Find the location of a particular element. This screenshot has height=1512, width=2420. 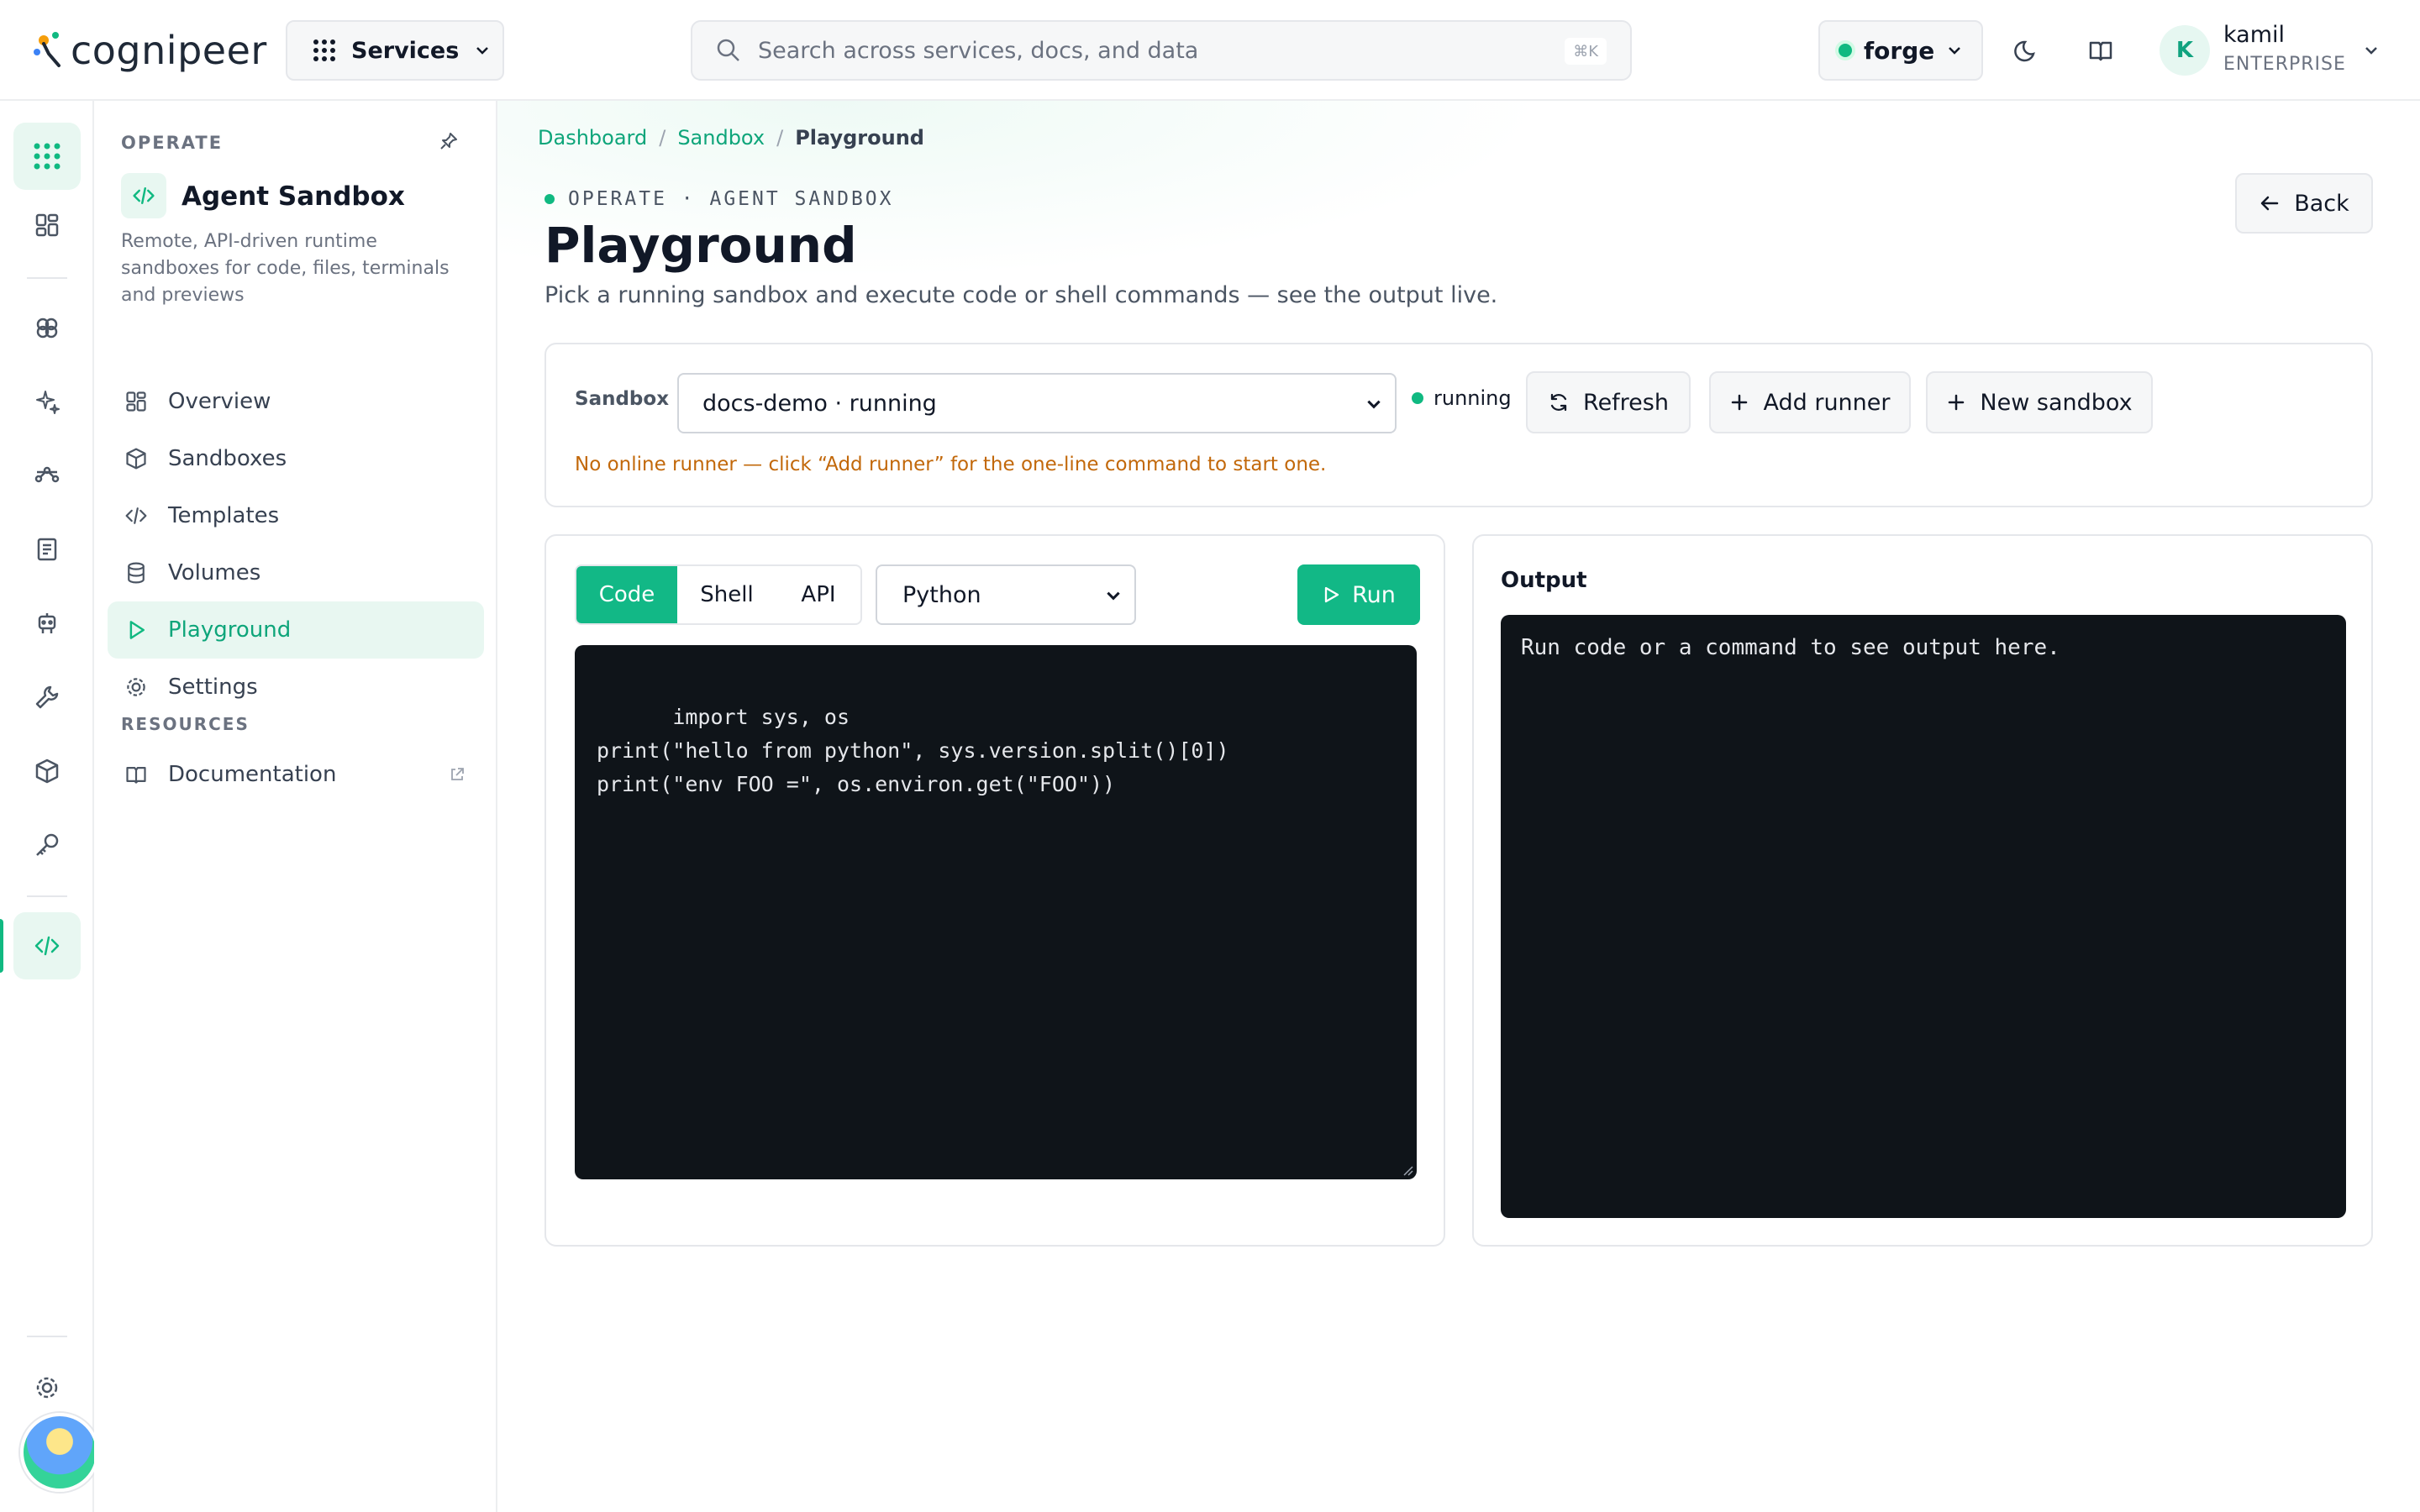

sandbox-status-label: running is located at coordinates (1473, 398).